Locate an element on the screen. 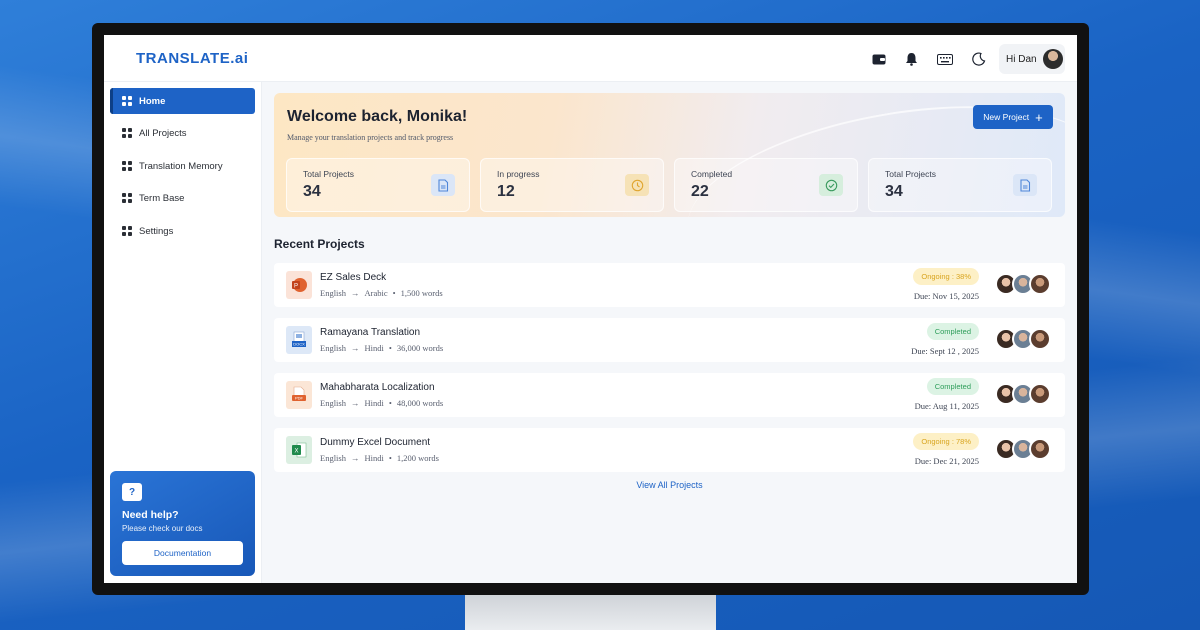  sidebar-item-all-projects: All Projects is located at coordinates (182, 133).